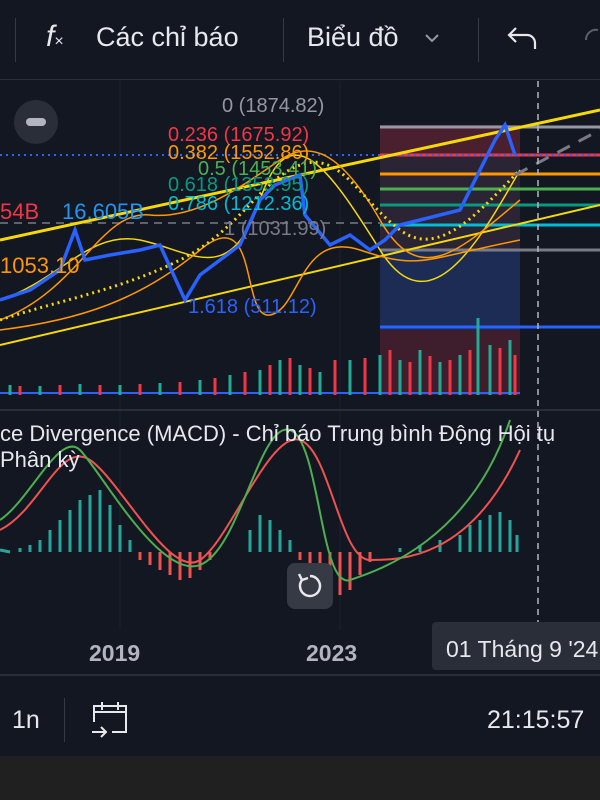 The height and width of the screenshot is (800, 600). I want to click on fib-label: 0.786 (1212.36), so click(239, 204).